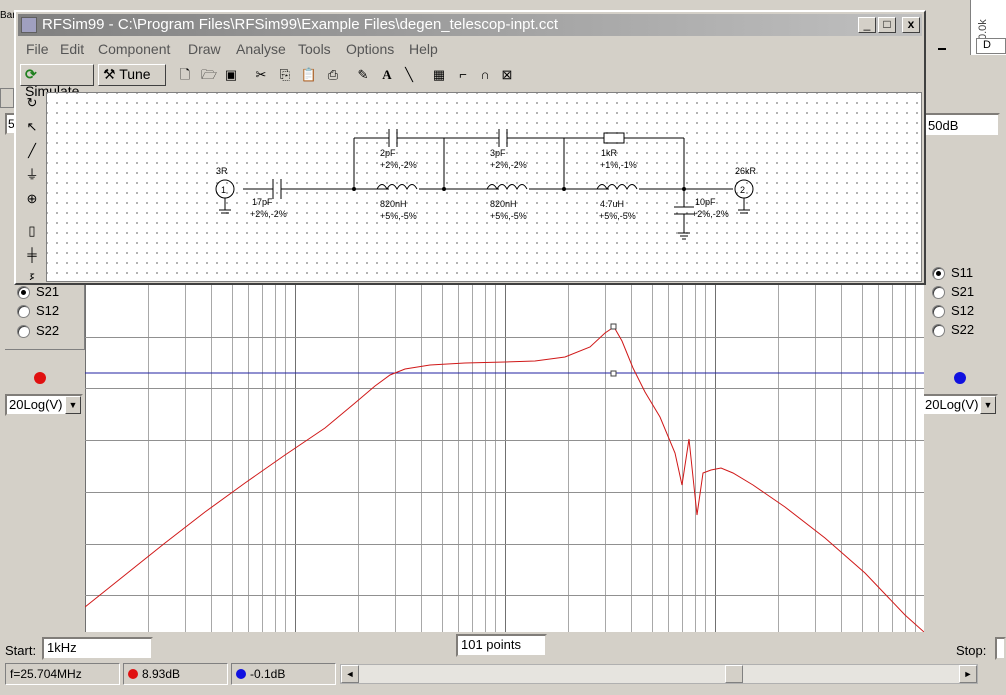  Describe the element at coordinates (911, 25) in the screenshot. I see `close-button: x` at that location.